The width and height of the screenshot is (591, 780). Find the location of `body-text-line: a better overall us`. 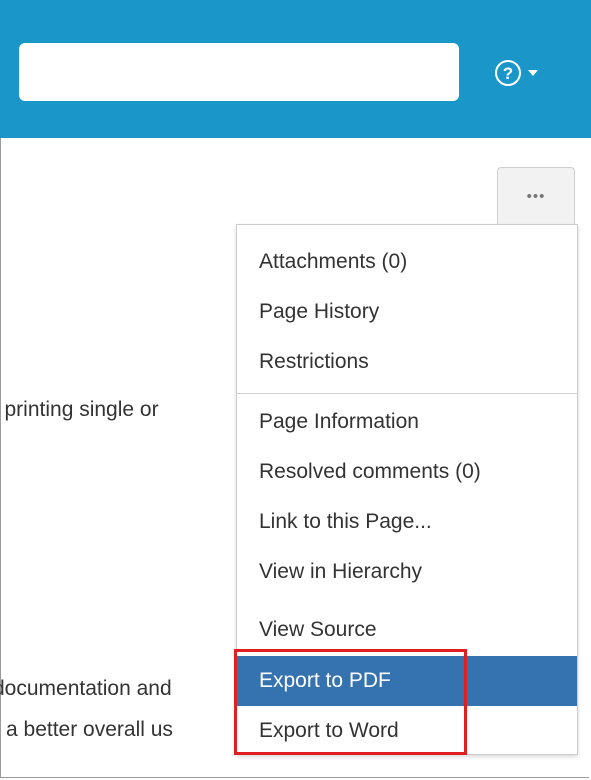

body-text-line: a better overall us is located at coordinates (89, 729).